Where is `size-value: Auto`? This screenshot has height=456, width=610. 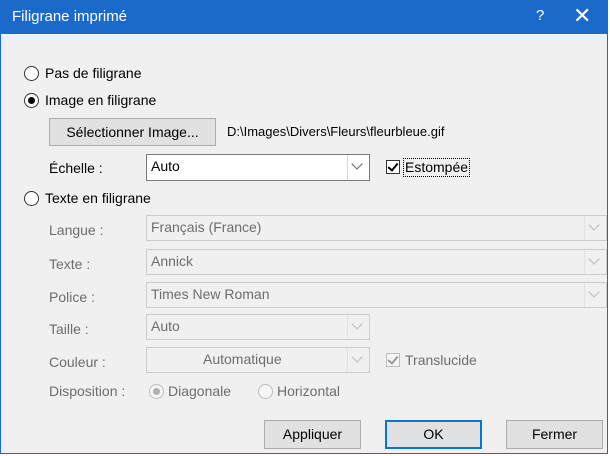
size-value: Auto is located at coordinates (165, 326).